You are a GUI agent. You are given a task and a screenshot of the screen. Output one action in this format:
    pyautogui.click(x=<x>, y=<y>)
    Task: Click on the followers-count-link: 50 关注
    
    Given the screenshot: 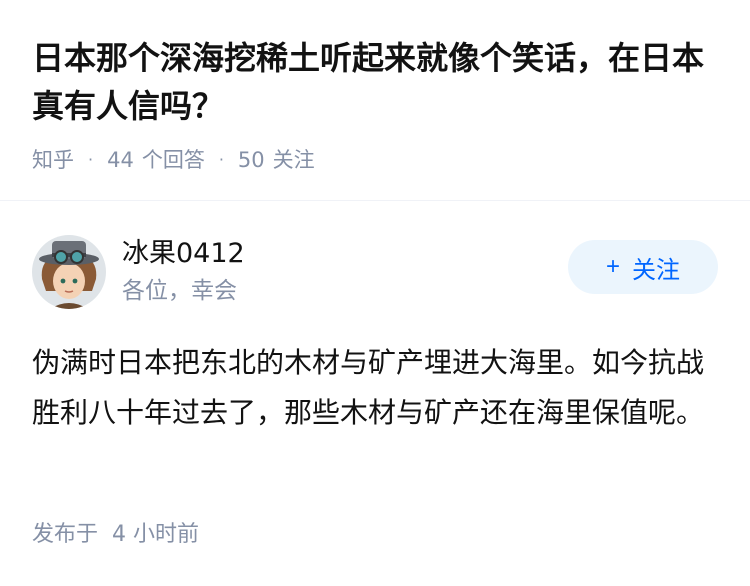 What is the action you would take?
    pyautogui.click(x=276, y=159)
    